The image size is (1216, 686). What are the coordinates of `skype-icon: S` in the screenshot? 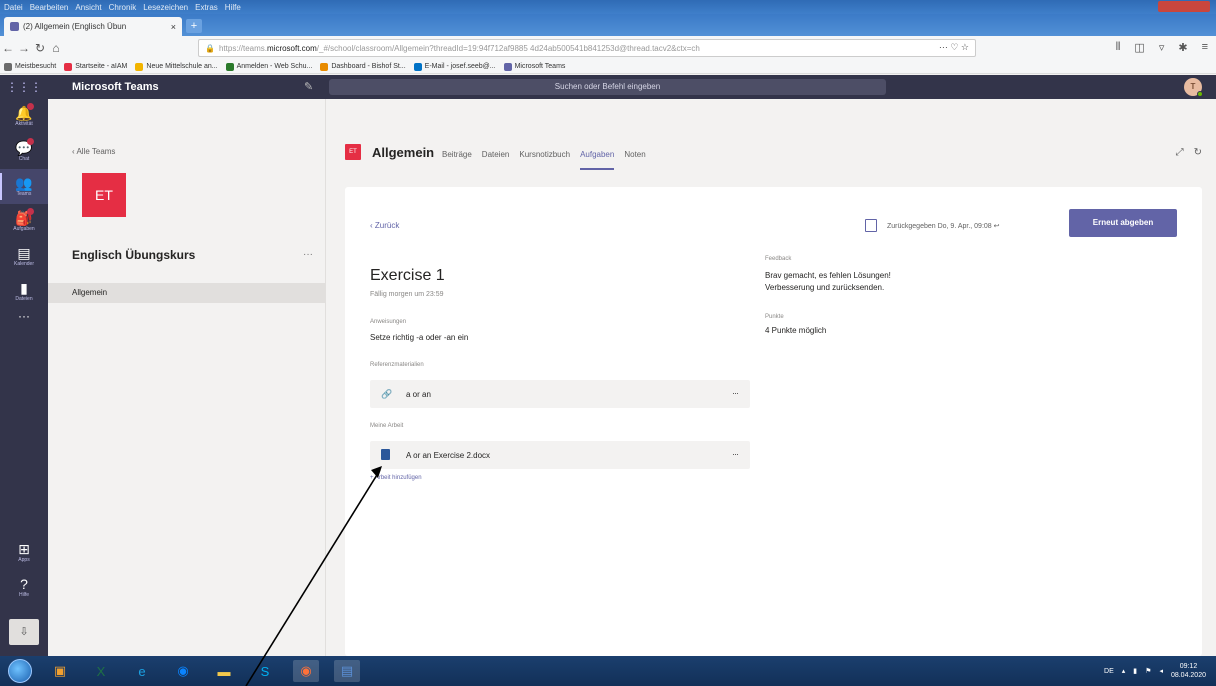 It's located at (265, 671).